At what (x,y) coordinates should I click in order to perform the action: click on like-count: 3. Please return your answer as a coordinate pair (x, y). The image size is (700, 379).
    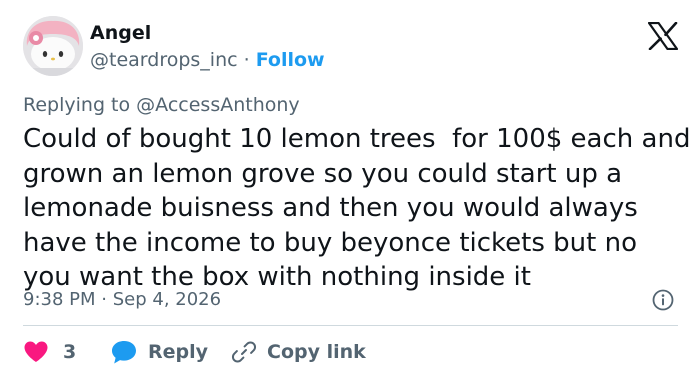
    Looking at the image, I should click on (70, 352).